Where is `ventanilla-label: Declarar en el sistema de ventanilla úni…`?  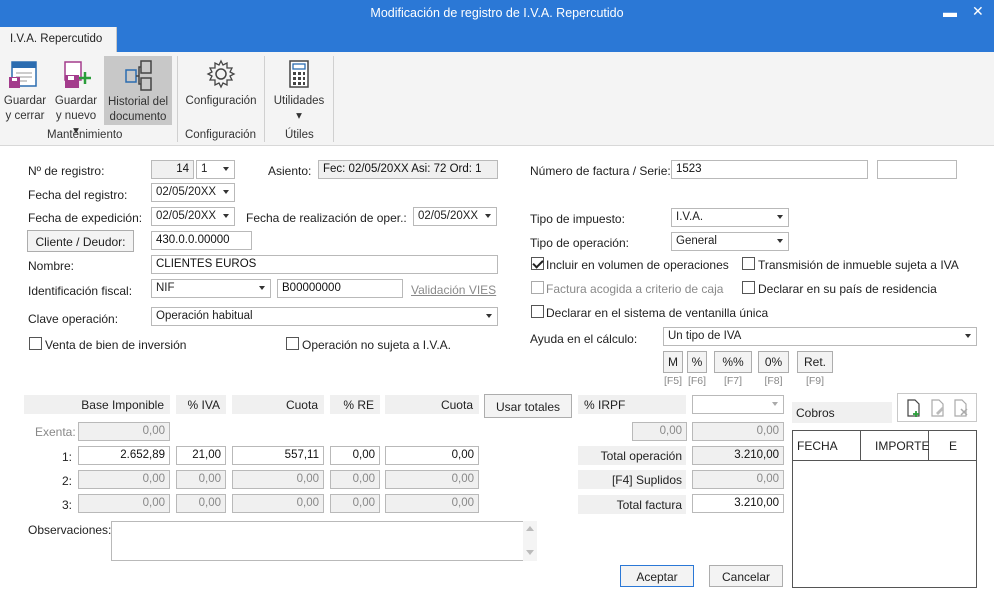
ventanilla-label: Declarar en el sistema de ventanilla úni… is located at coordinates (657, 313).